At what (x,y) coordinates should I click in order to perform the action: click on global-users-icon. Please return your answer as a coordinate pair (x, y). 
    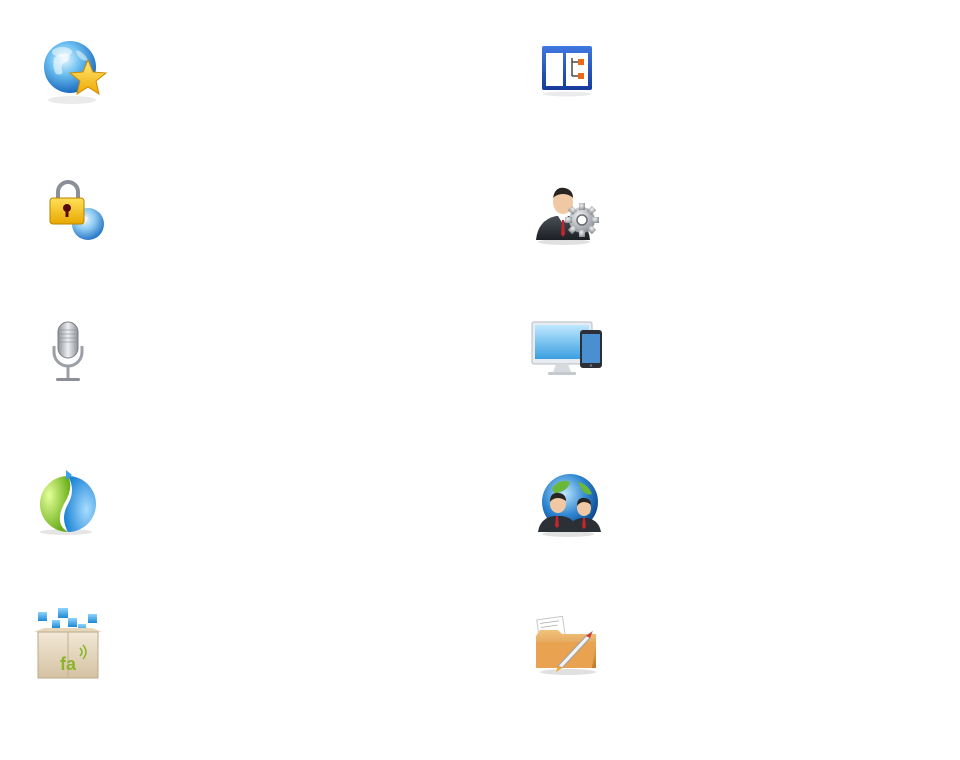
    Looking at the image, I should click on (568, 502).